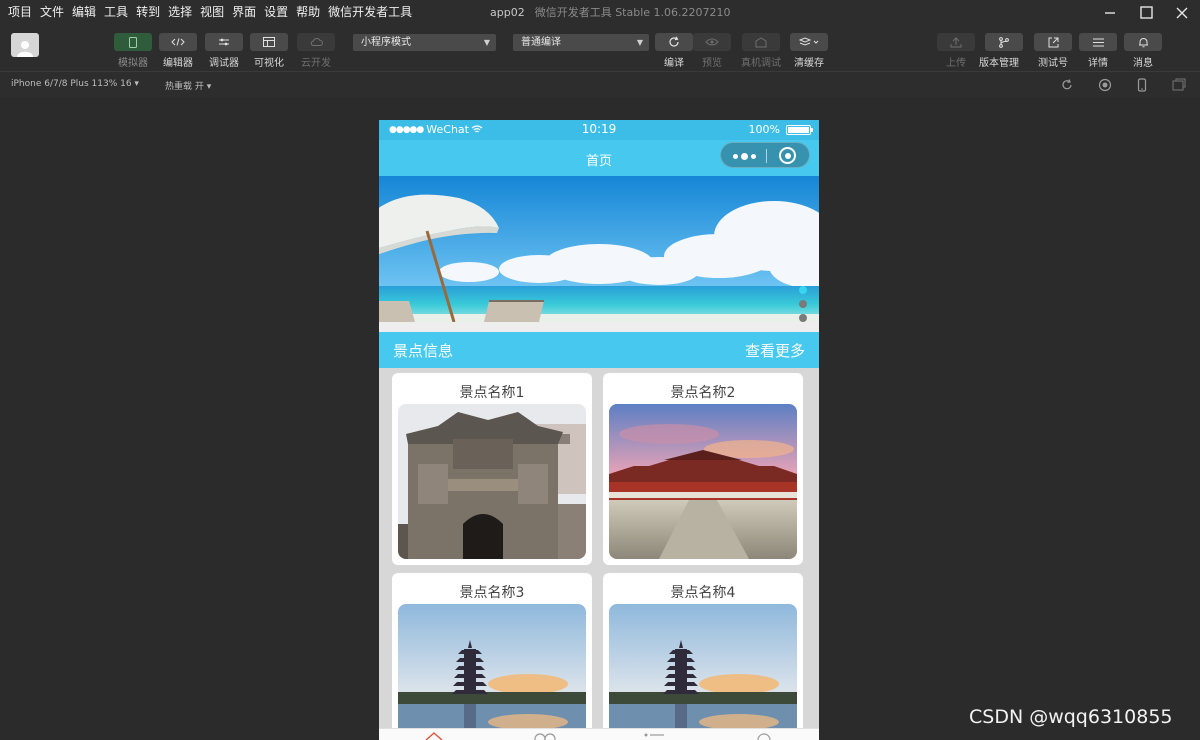  What do you see at coordinates (133, 42) in the screenshot?
I see `simulator-button` at bounding box center [133, 42].